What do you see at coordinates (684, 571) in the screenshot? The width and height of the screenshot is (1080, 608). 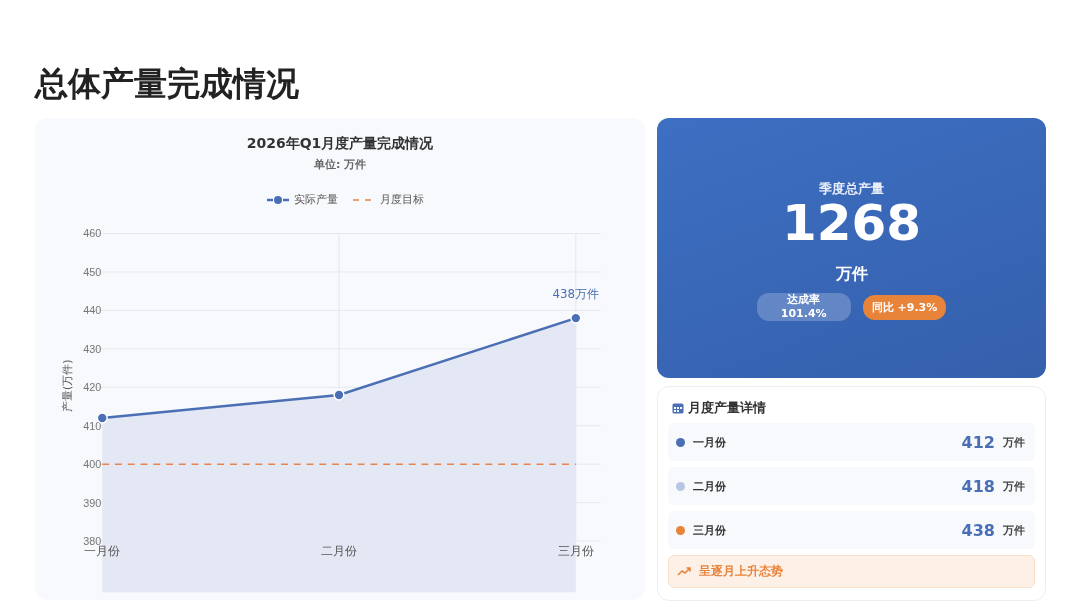 I see `trend-up-icon` at bounding box center [684, 571].